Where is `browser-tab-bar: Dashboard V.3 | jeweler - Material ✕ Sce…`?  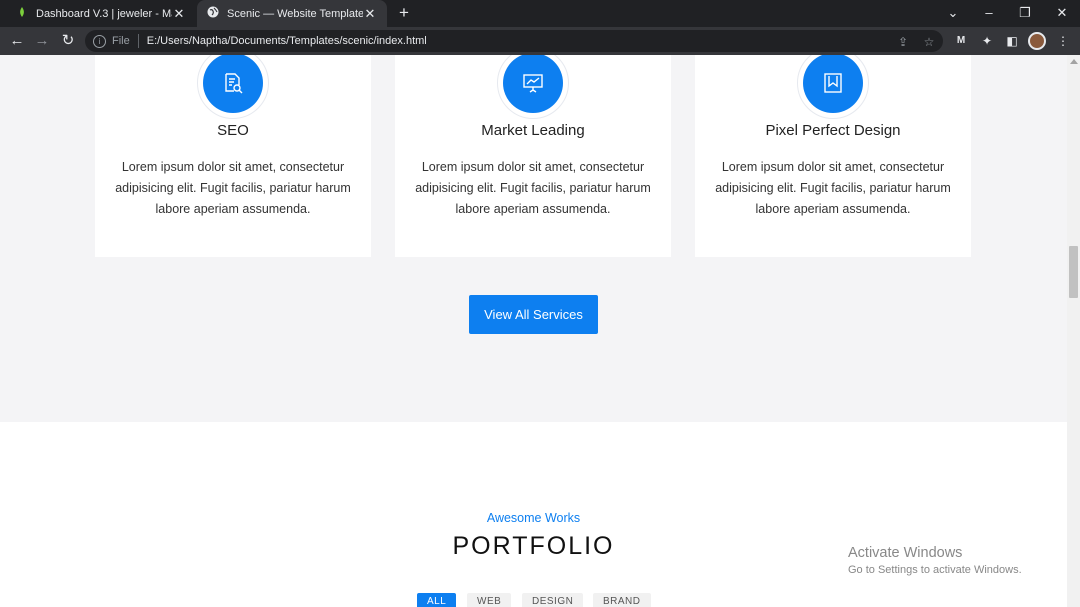
browser-tab-bar: Dashboard V.3 | jeweler - Material ✕ Sce… is located at coordinates (540, 13).